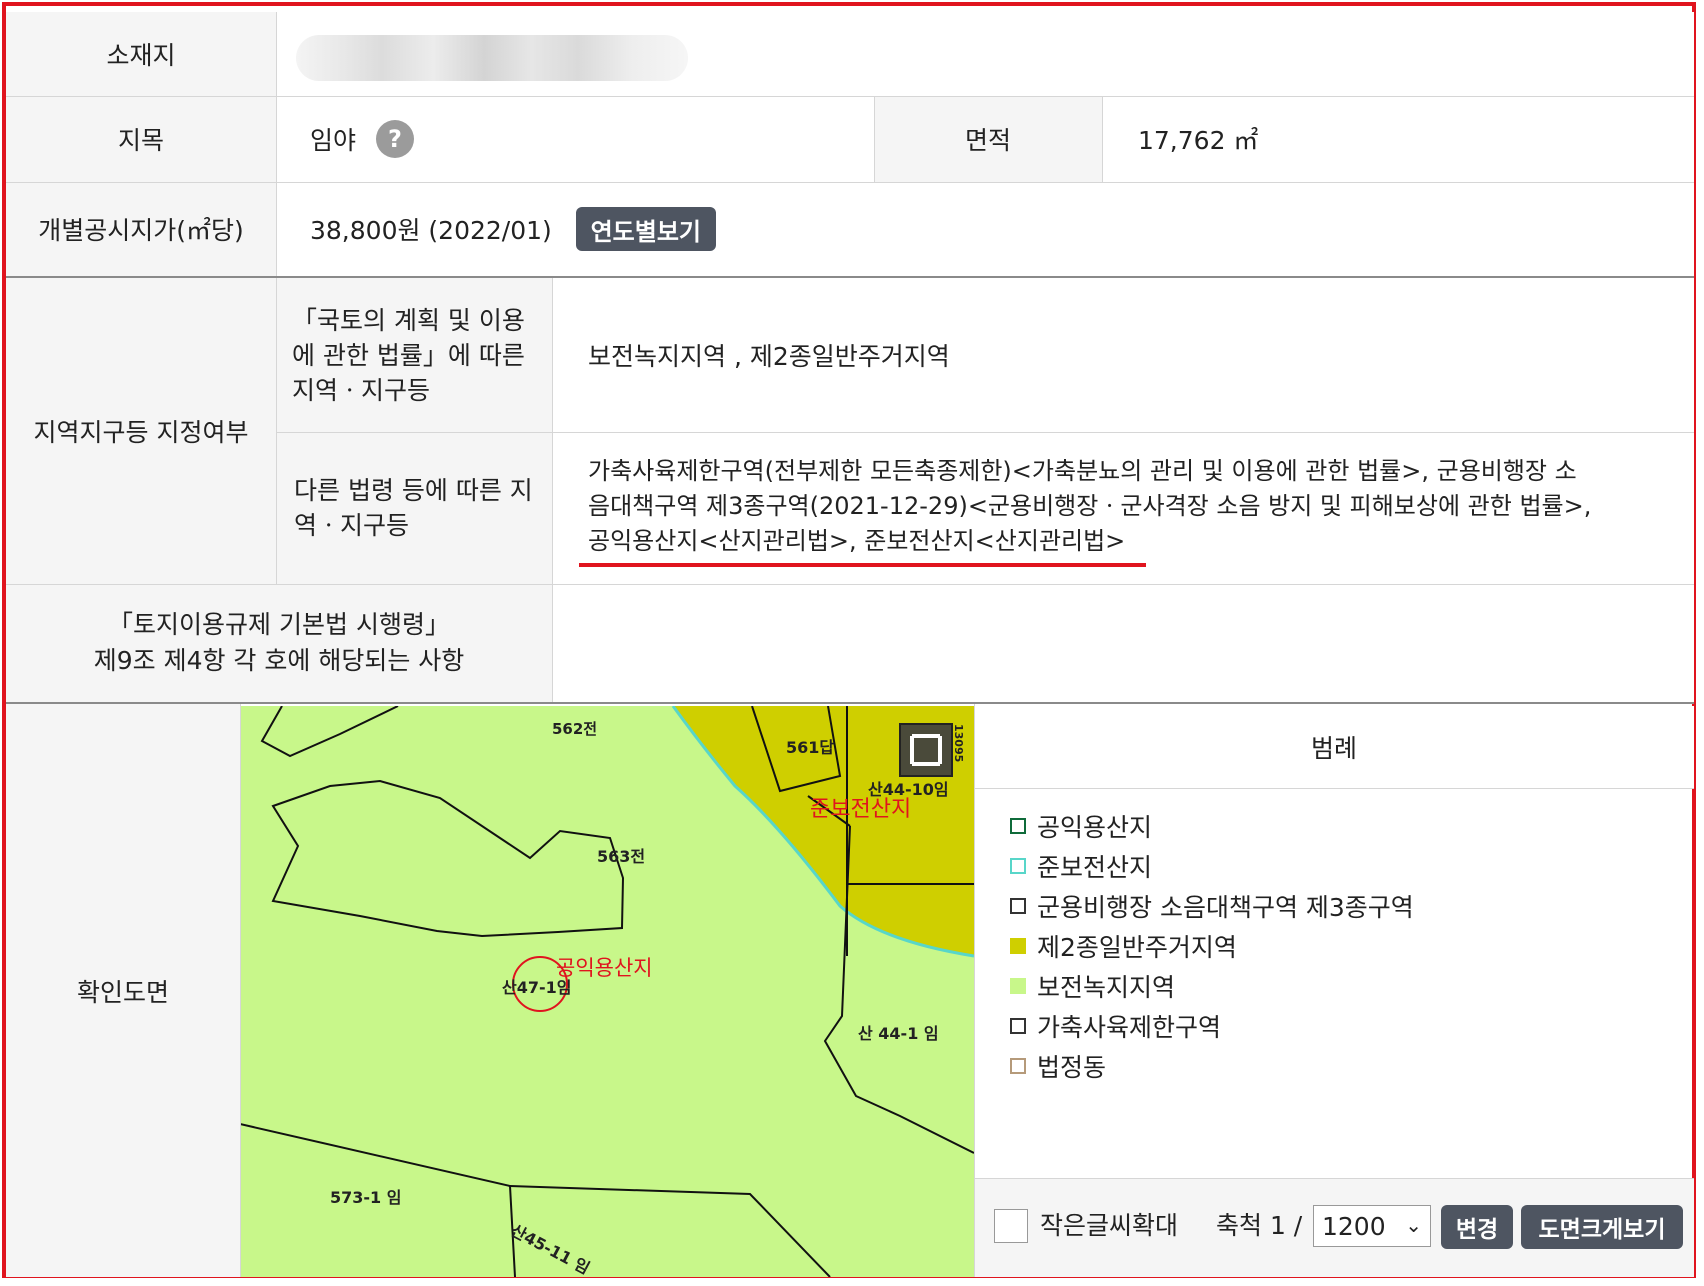 This screenshot has width=1704, height=1286. What do you see at coordinates (414, 508) in the screenshot?
I see `zoning-sub2-label: 다른 법령 등에 따른 지역ㆍ지구등` at bounding box center [414, 508].